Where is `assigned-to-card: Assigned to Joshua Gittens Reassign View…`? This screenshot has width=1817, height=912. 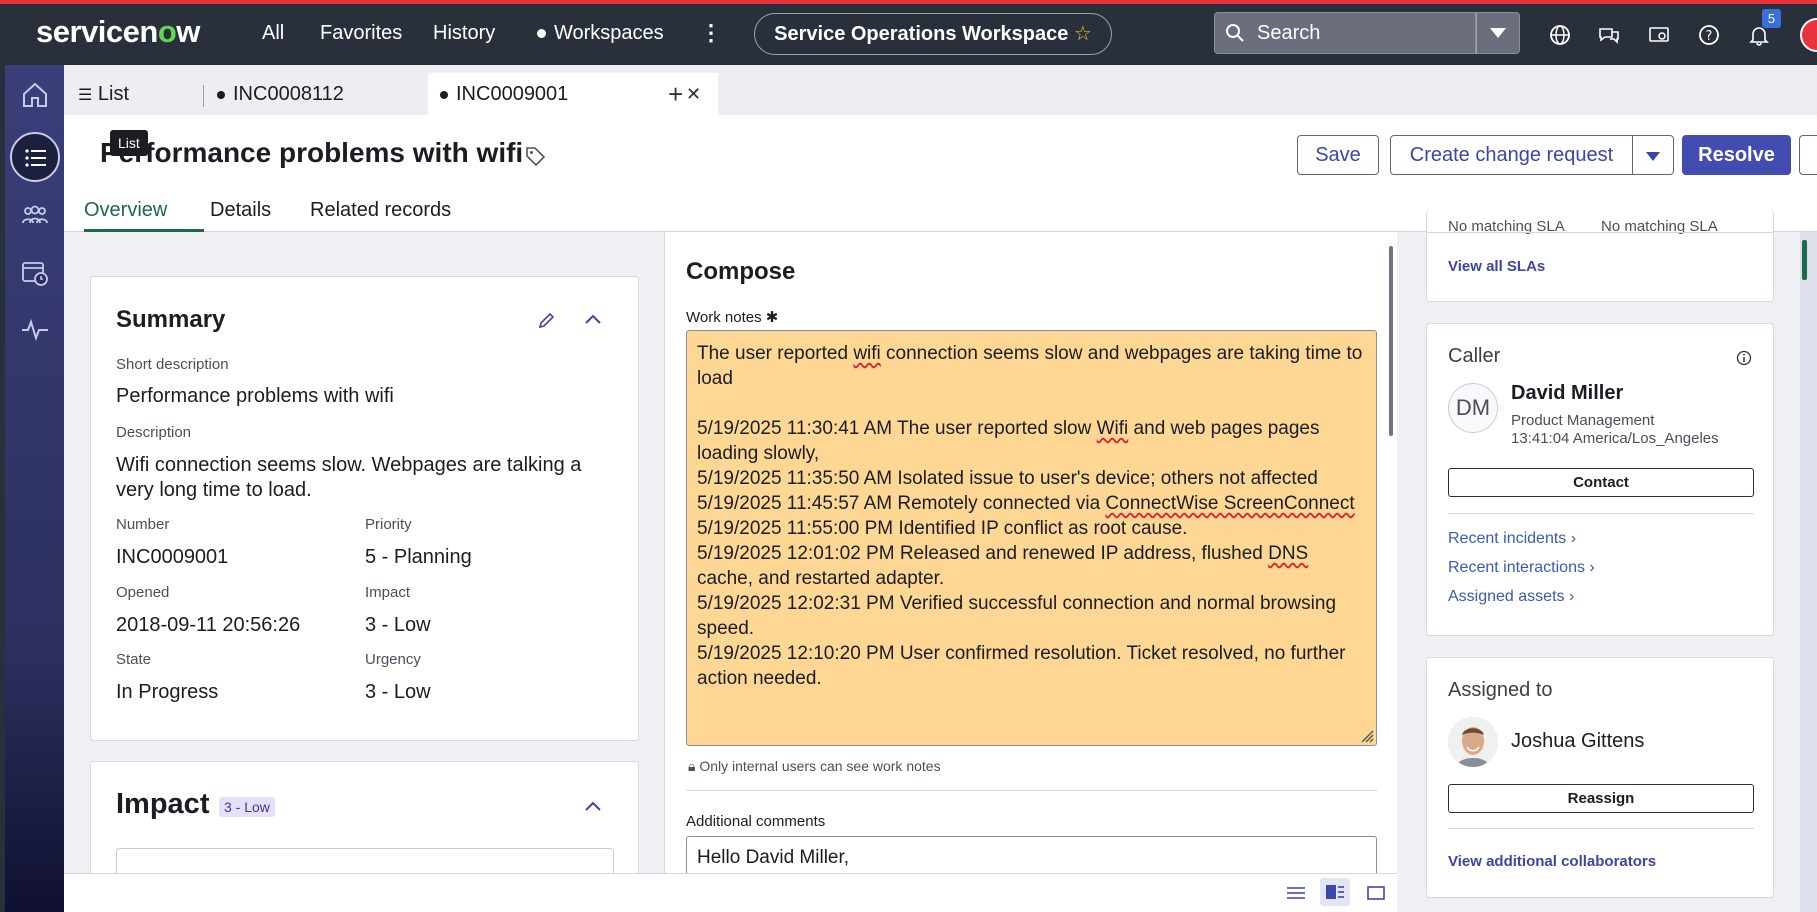
assigned-to-card: Assigned to Joshua Gittens Reassign View… is located at coordinates (1600, 777).